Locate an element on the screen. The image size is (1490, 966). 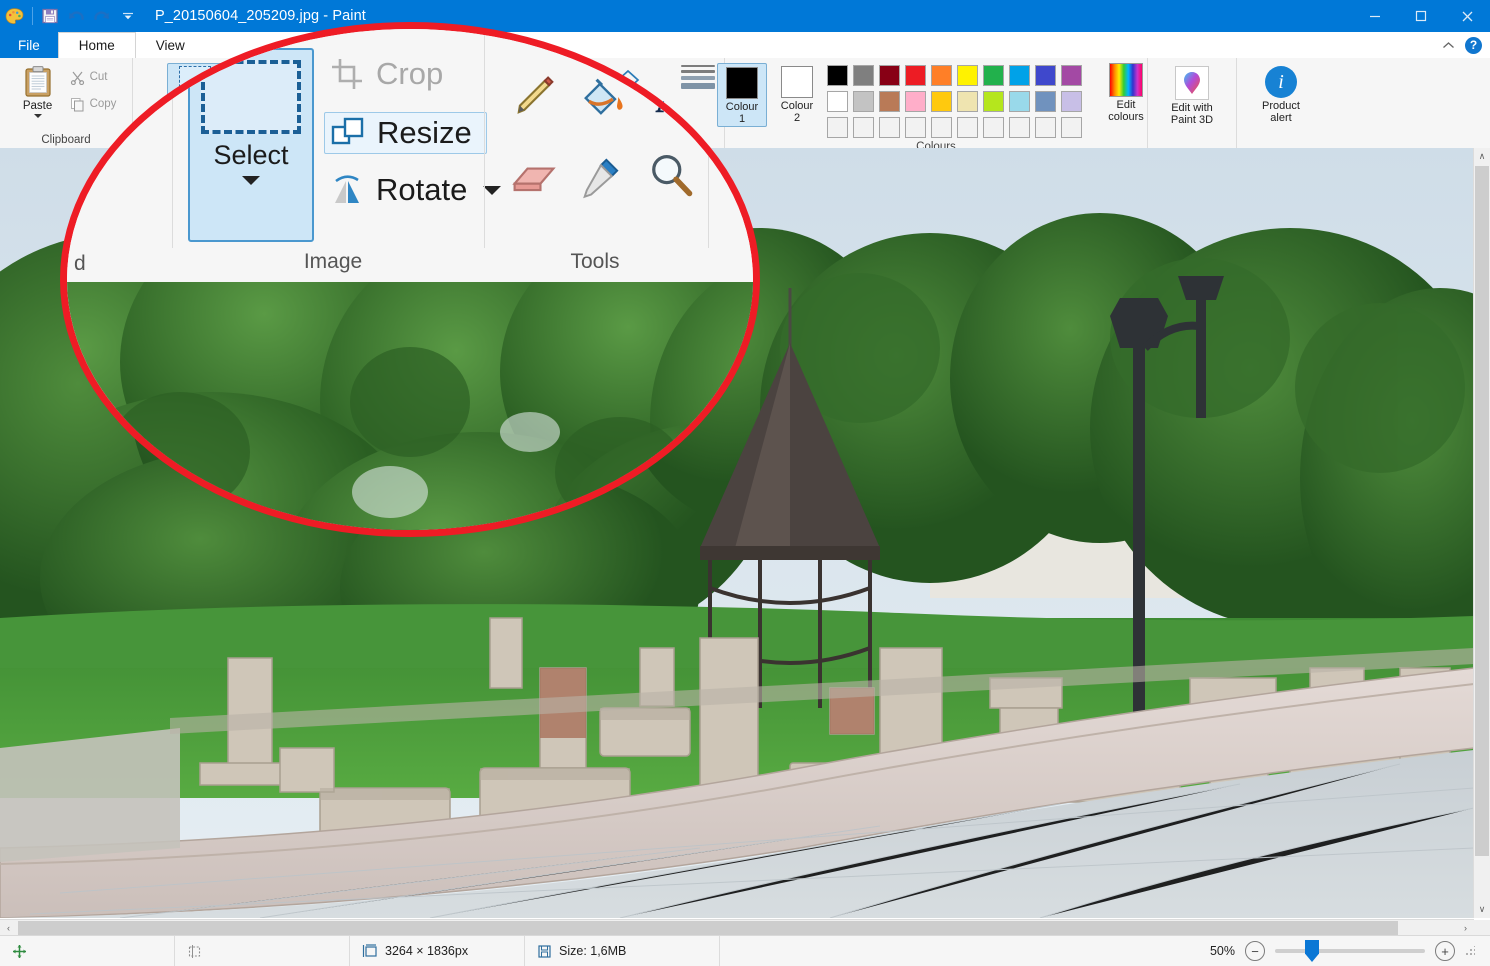
palette-swatch-r3-c6 is located at coordinates (967, 127).